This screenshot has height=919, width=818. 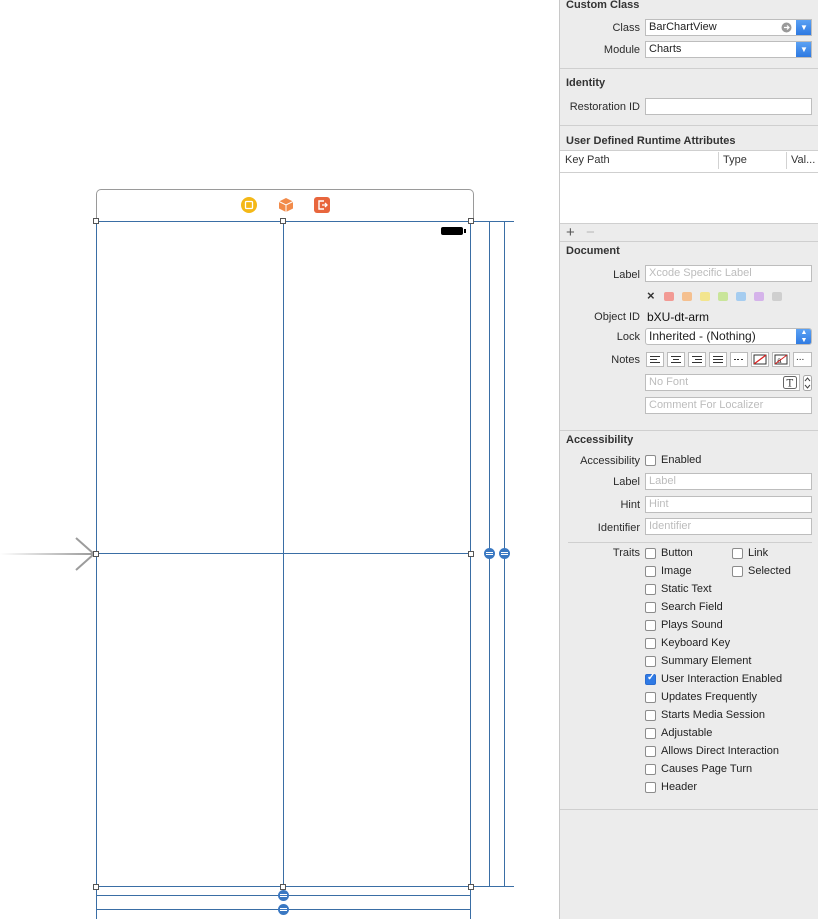 What do you see at coordinates (650, 607) in the screenshot?
I see `trait-checkbox-search-field` at bounding box center [650, 607].